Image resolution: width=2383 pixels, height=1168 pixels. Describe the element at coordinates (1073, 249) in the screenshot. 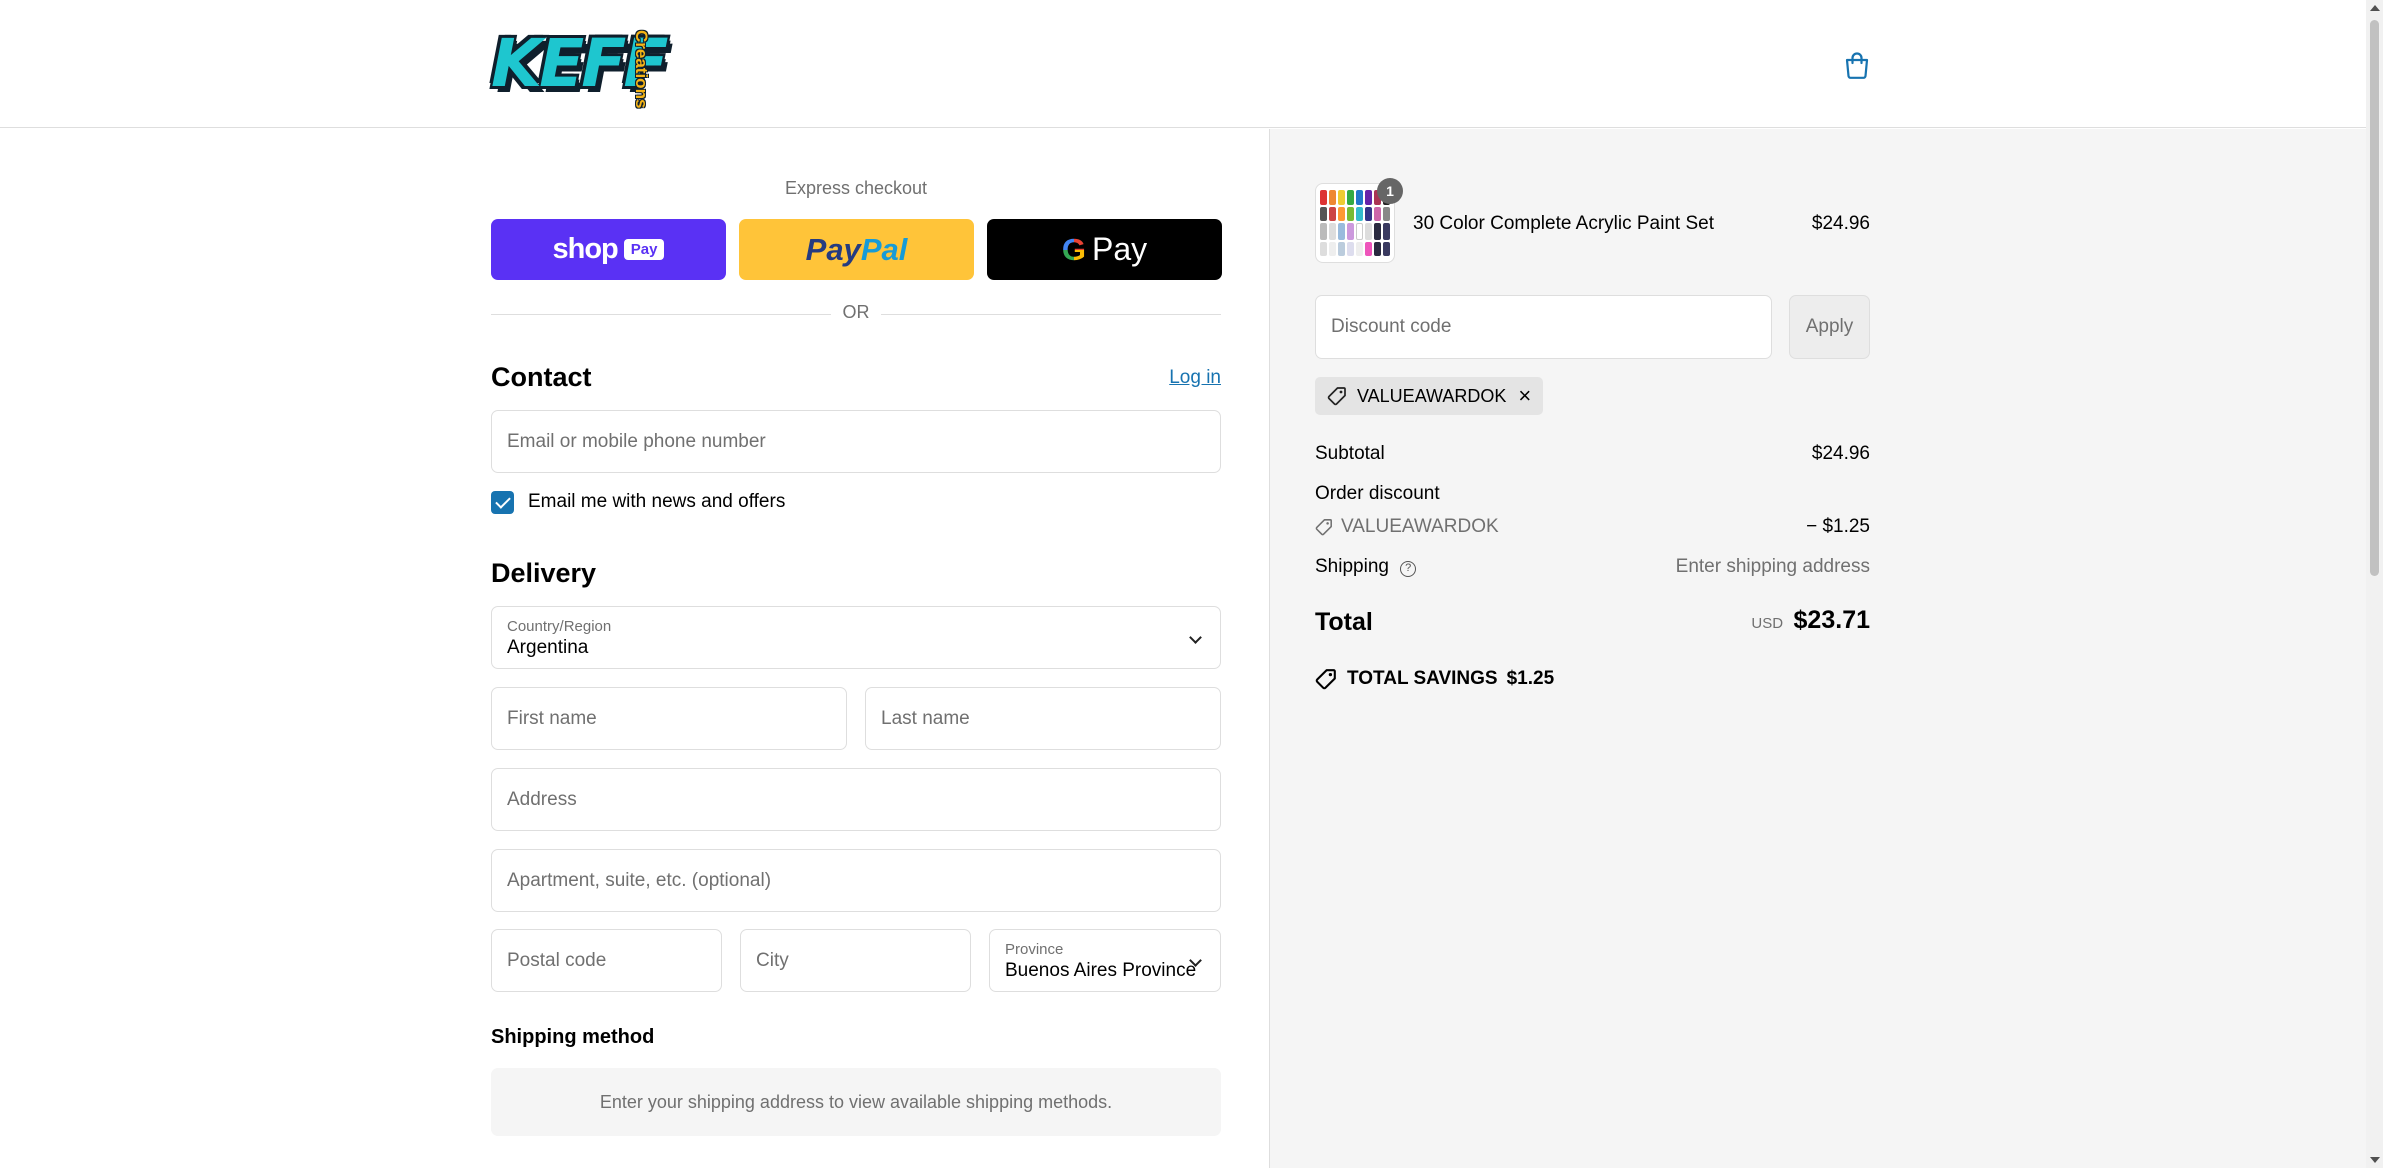

I see `google-g-icon: G` at that location.